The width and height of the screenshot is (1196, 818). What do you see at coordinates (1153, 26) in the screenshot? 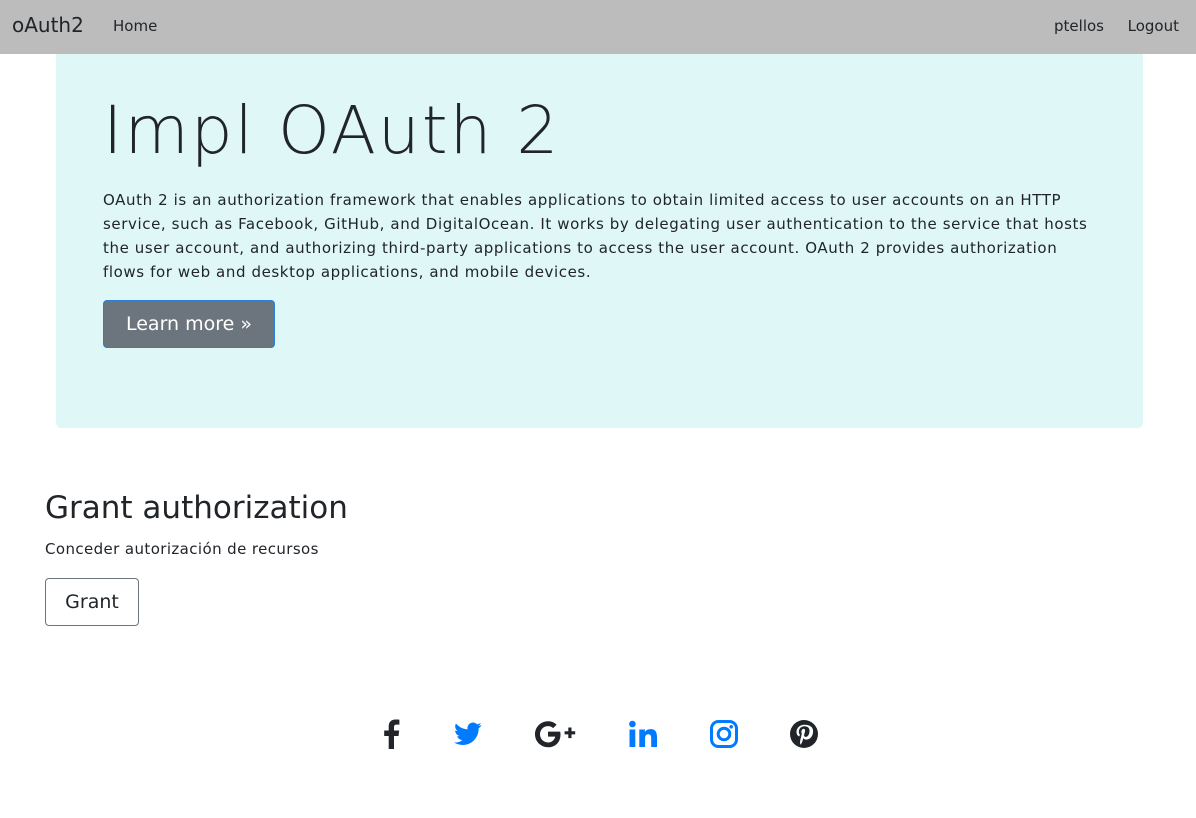
I see `nav-logout-link: Logout` at bounding box center [1153, 26].